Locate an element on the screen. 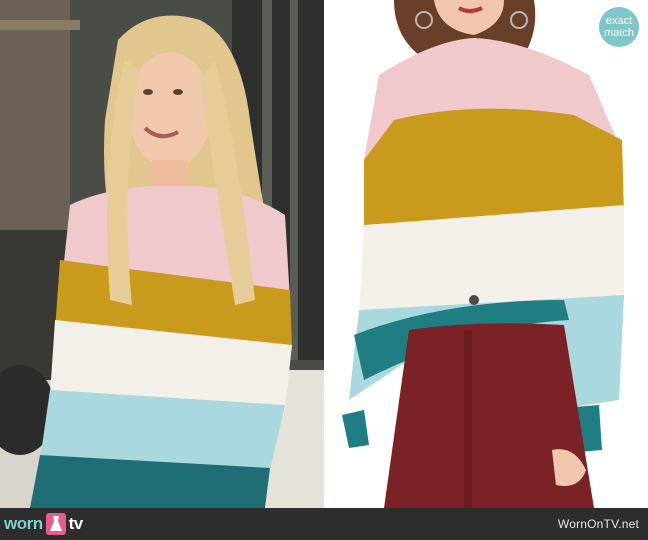  dress-icon is located at coordinates (55, 524).